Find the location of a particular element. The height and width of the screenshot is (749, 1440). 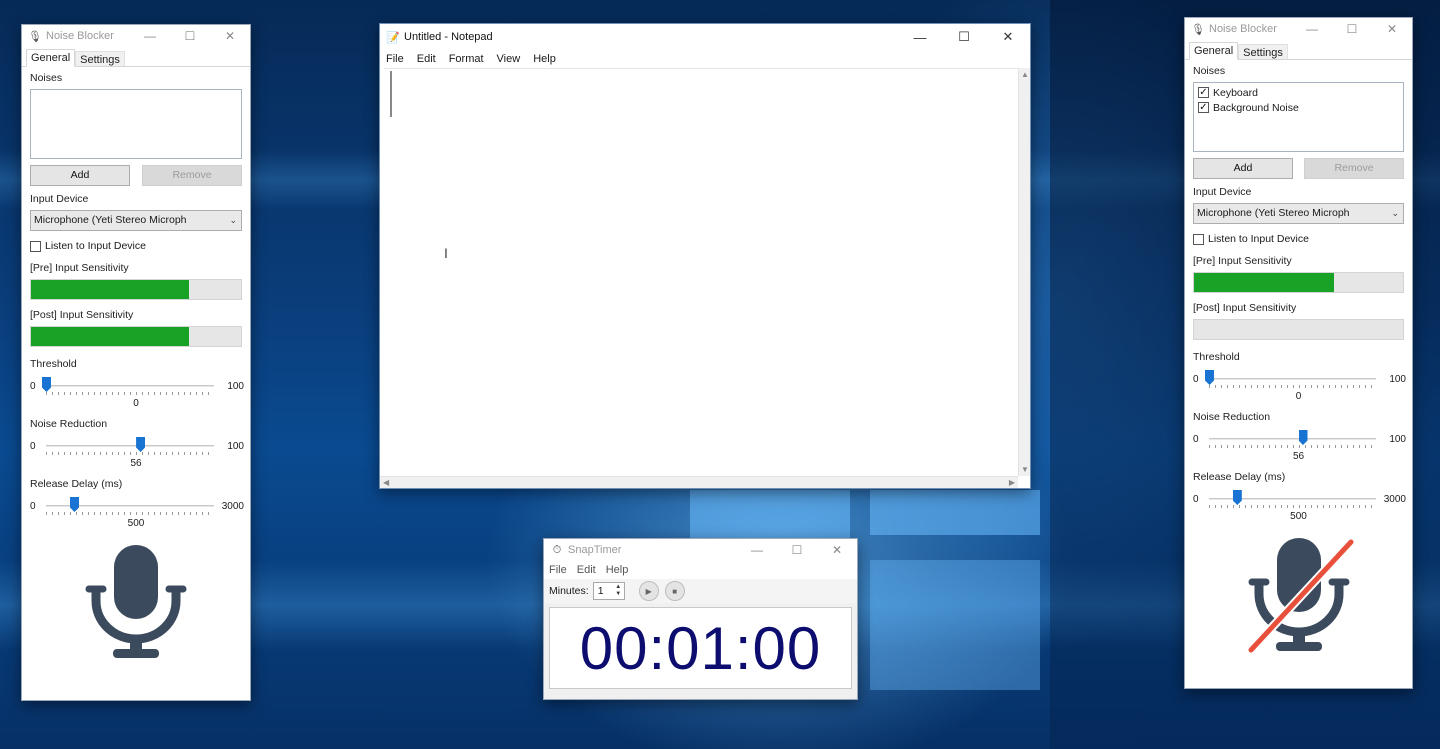

vertical-scrollbar: ▲ ▼ is located at coordinates (1024, 272).